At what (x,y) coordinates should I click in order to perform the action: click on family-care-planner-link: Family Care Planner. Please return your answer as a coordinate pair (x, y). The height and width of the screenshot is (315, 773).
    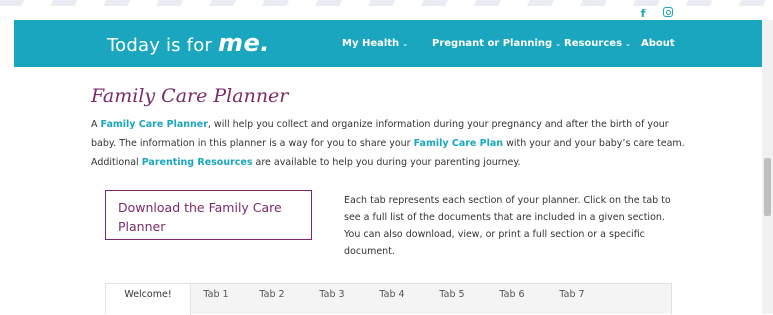
    Looking at the image, I should click on (154, 124).